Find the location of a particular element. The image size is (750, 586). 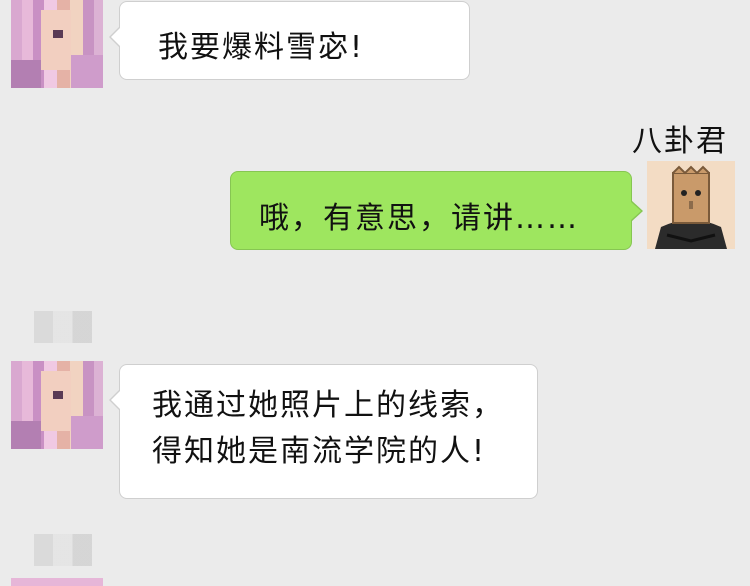

paper-bag-head-icon is located at coordinates (691, 205).